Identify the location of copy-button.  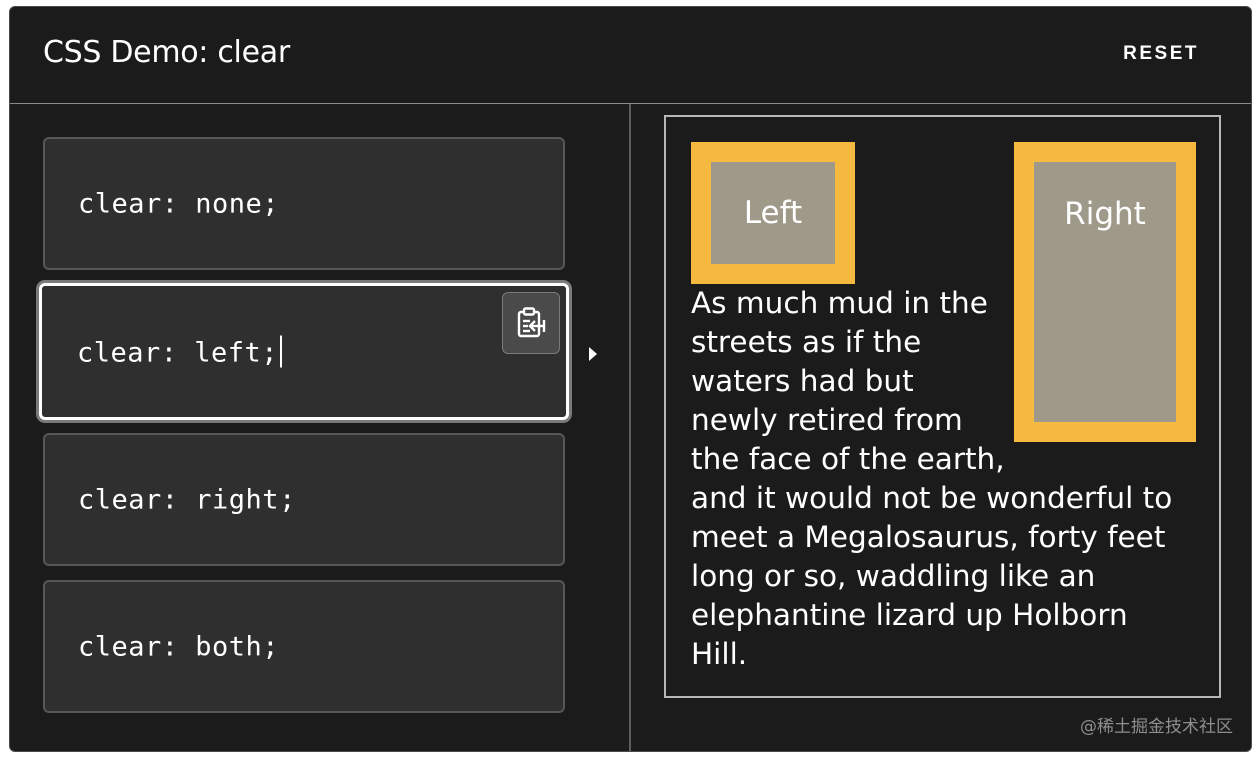
(531, 323).